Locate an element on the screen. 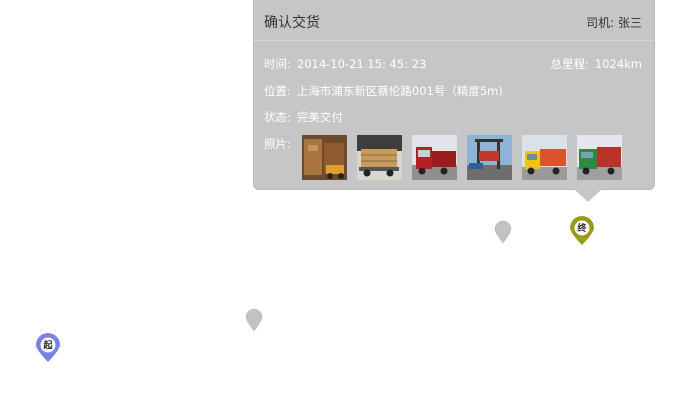 Image resolution: width=680 pixels, height=420 pixels. location-label: 位置: is located at coordinates (277, 91).